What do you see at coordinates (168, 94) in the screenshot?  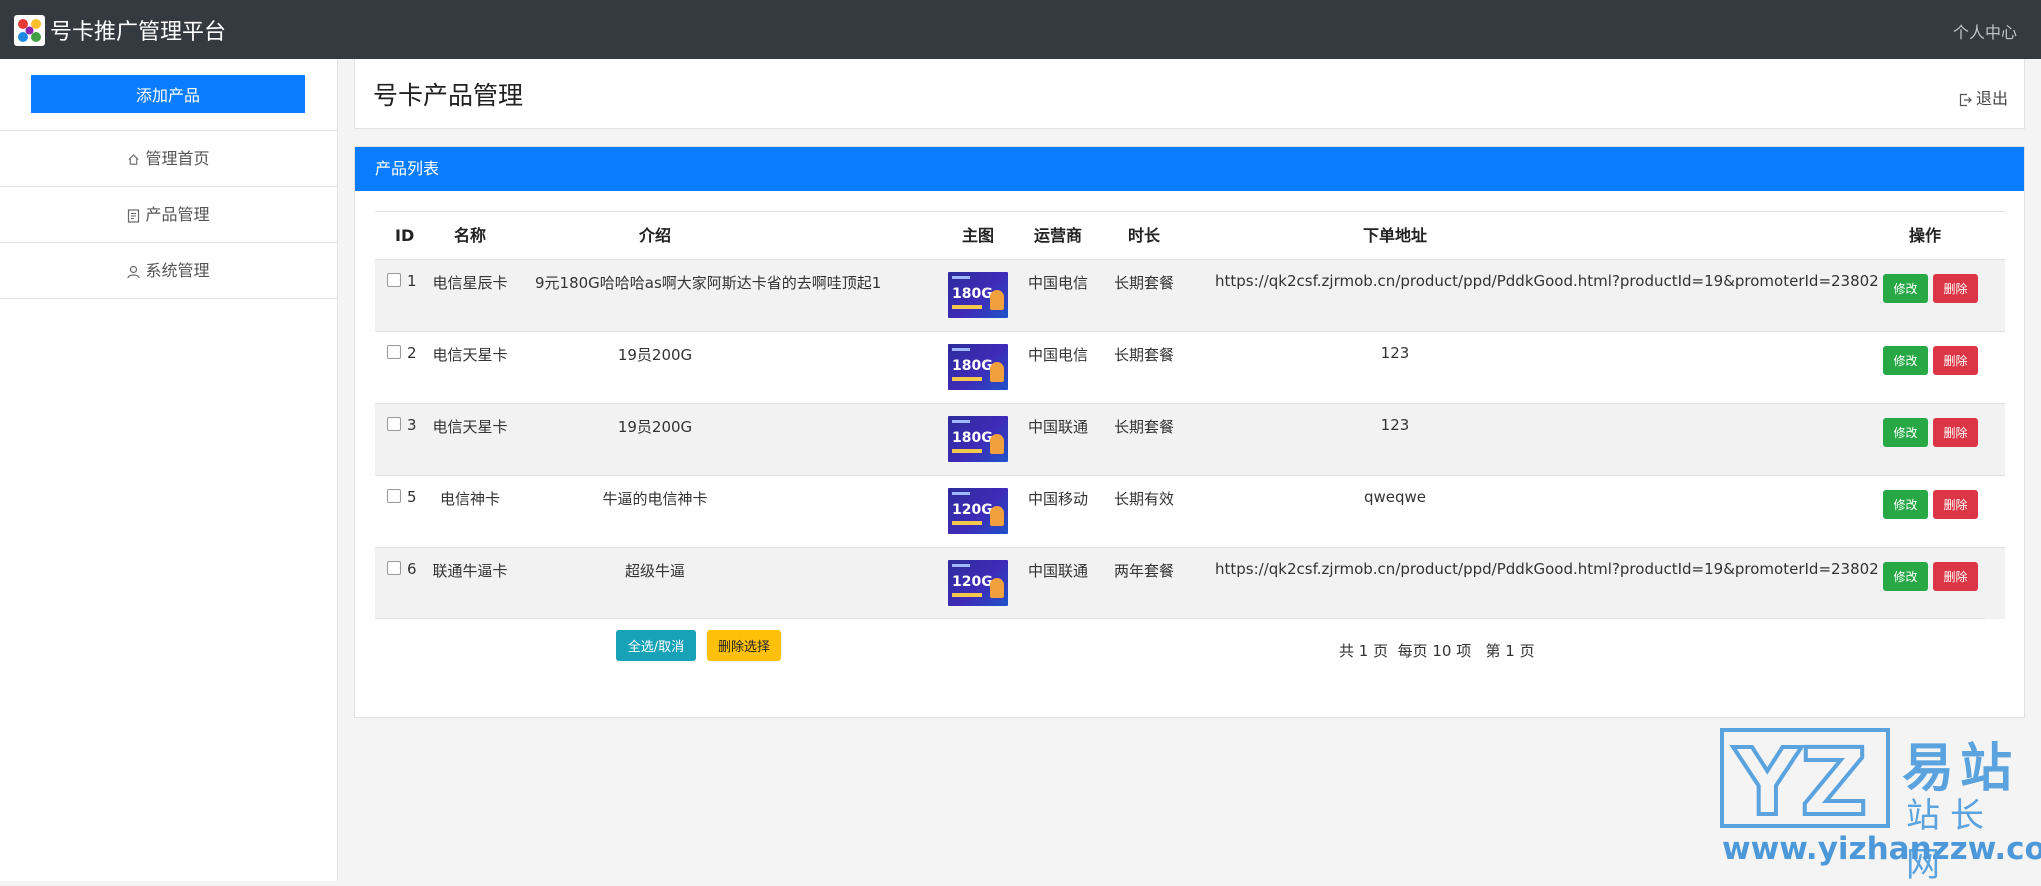 I see `add-product-button: 添加产品` at bounding box center [168, 94].